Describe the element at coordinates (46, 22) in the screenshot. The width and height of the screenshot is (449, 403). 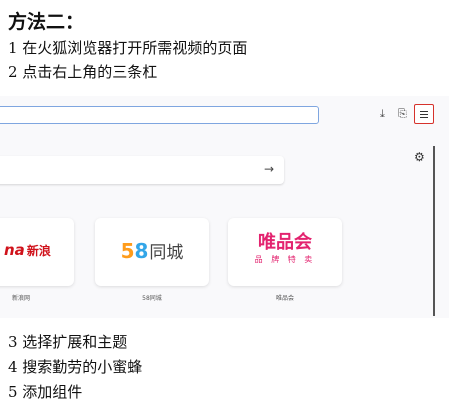
I see `page-title: 方法二：` at that location.